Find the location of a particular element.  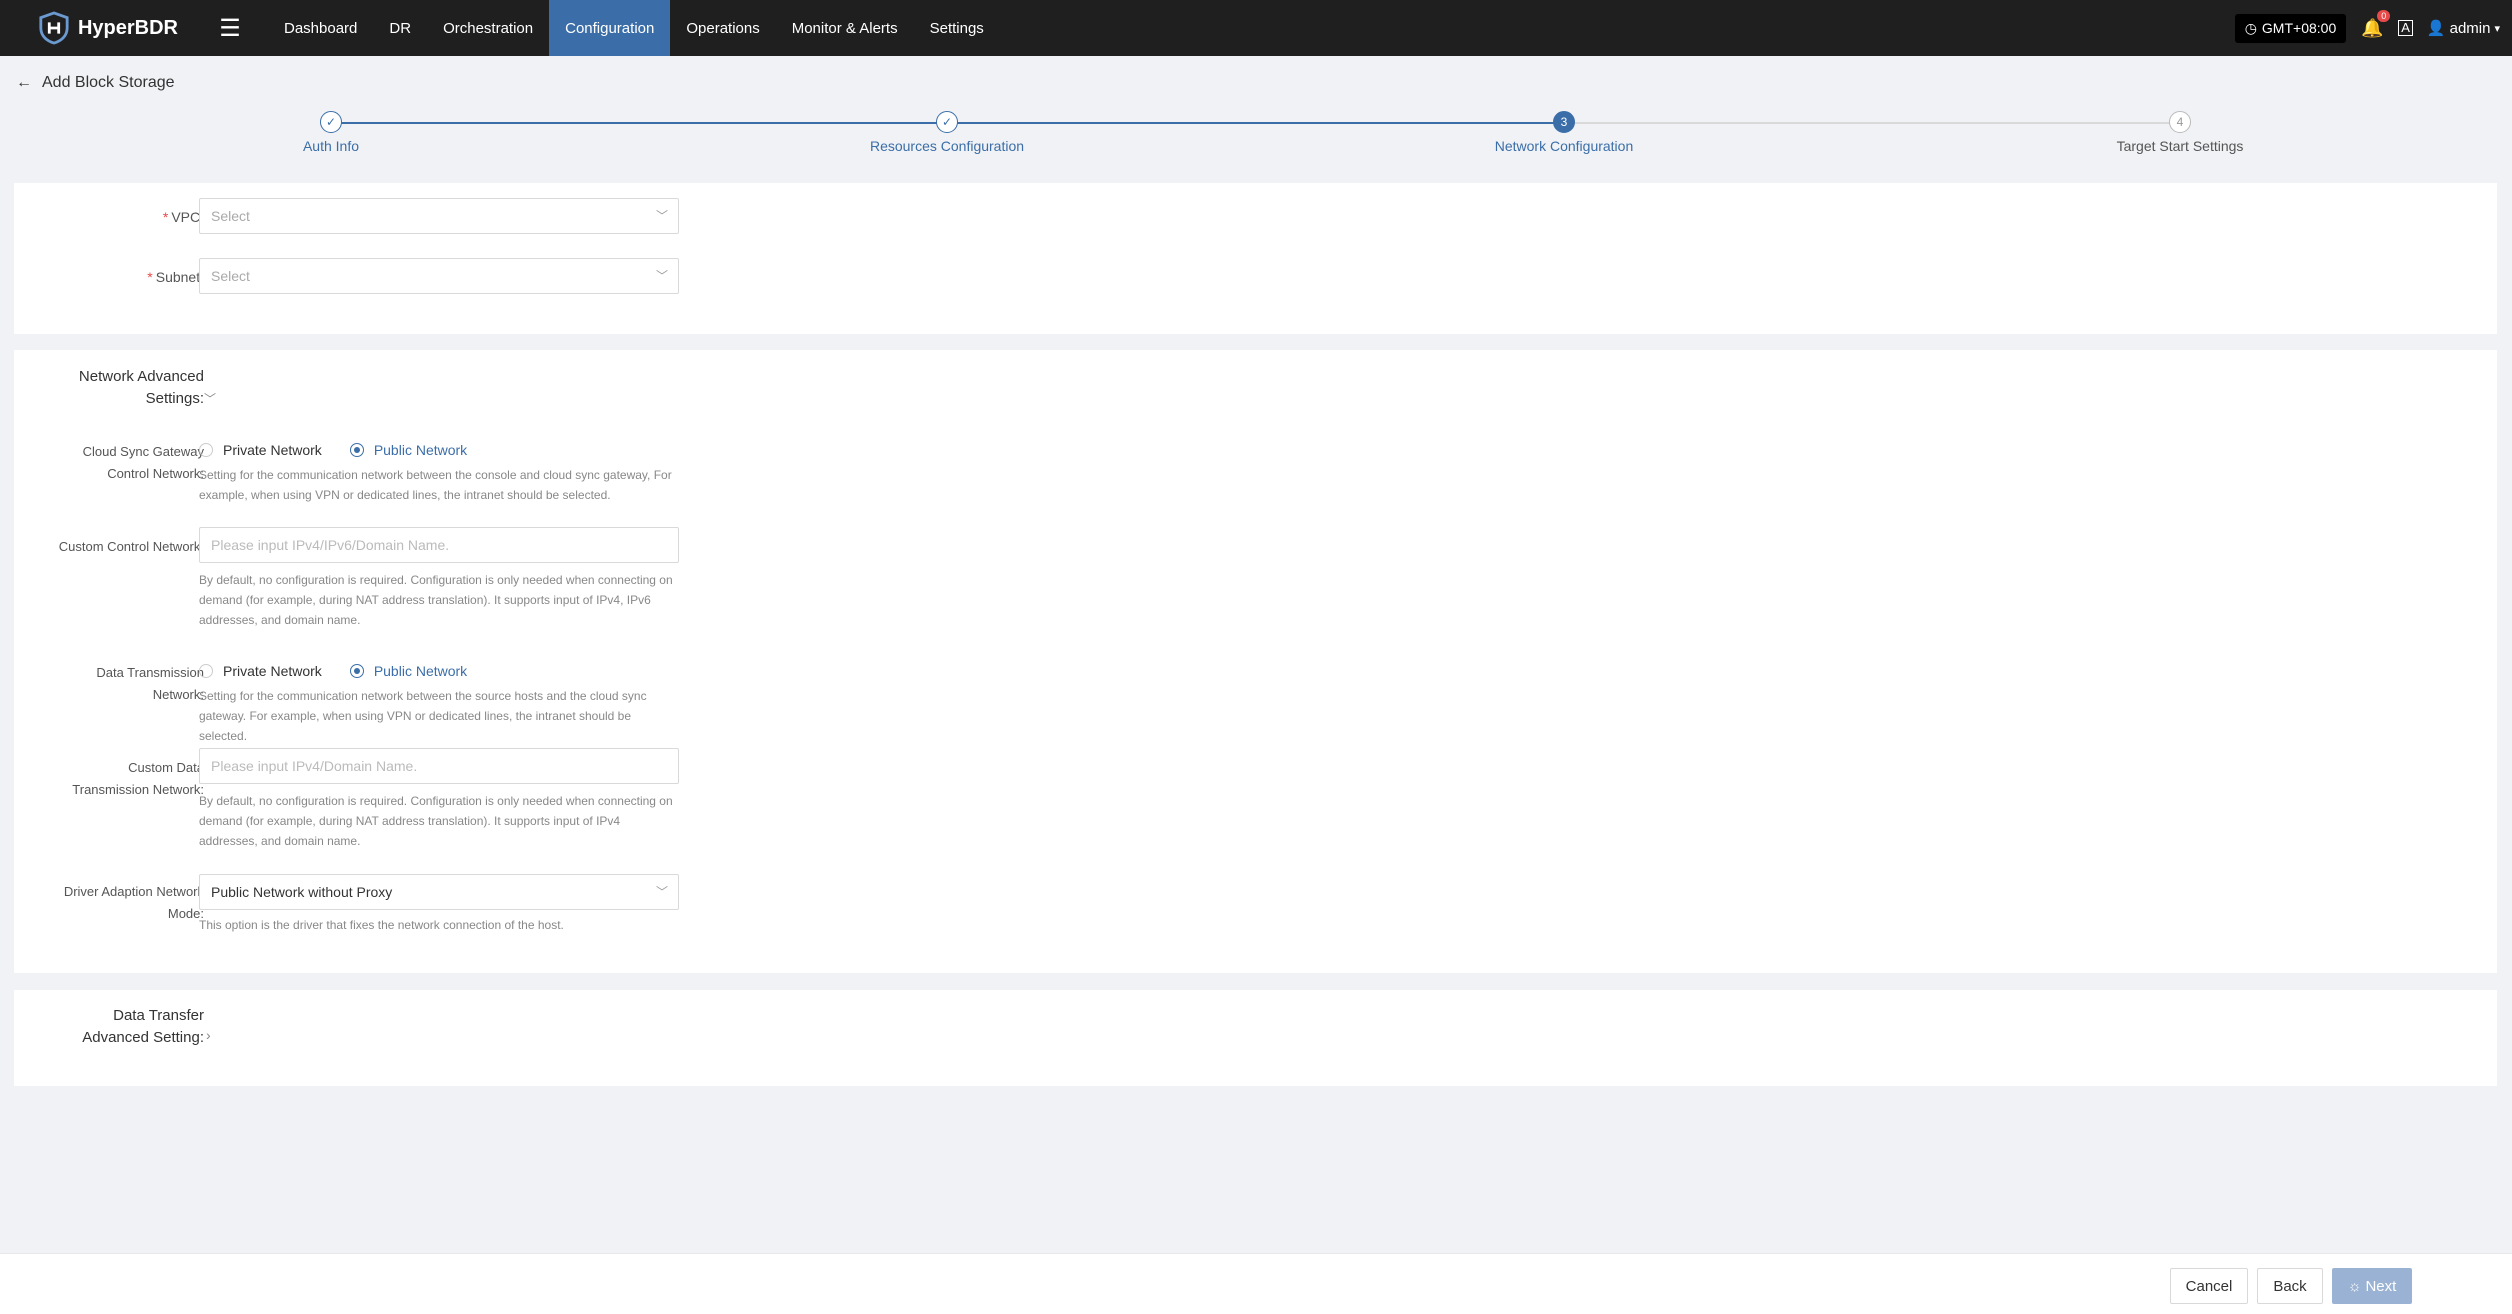

title-line: Network Advanced is located at coordinates (141, 376).